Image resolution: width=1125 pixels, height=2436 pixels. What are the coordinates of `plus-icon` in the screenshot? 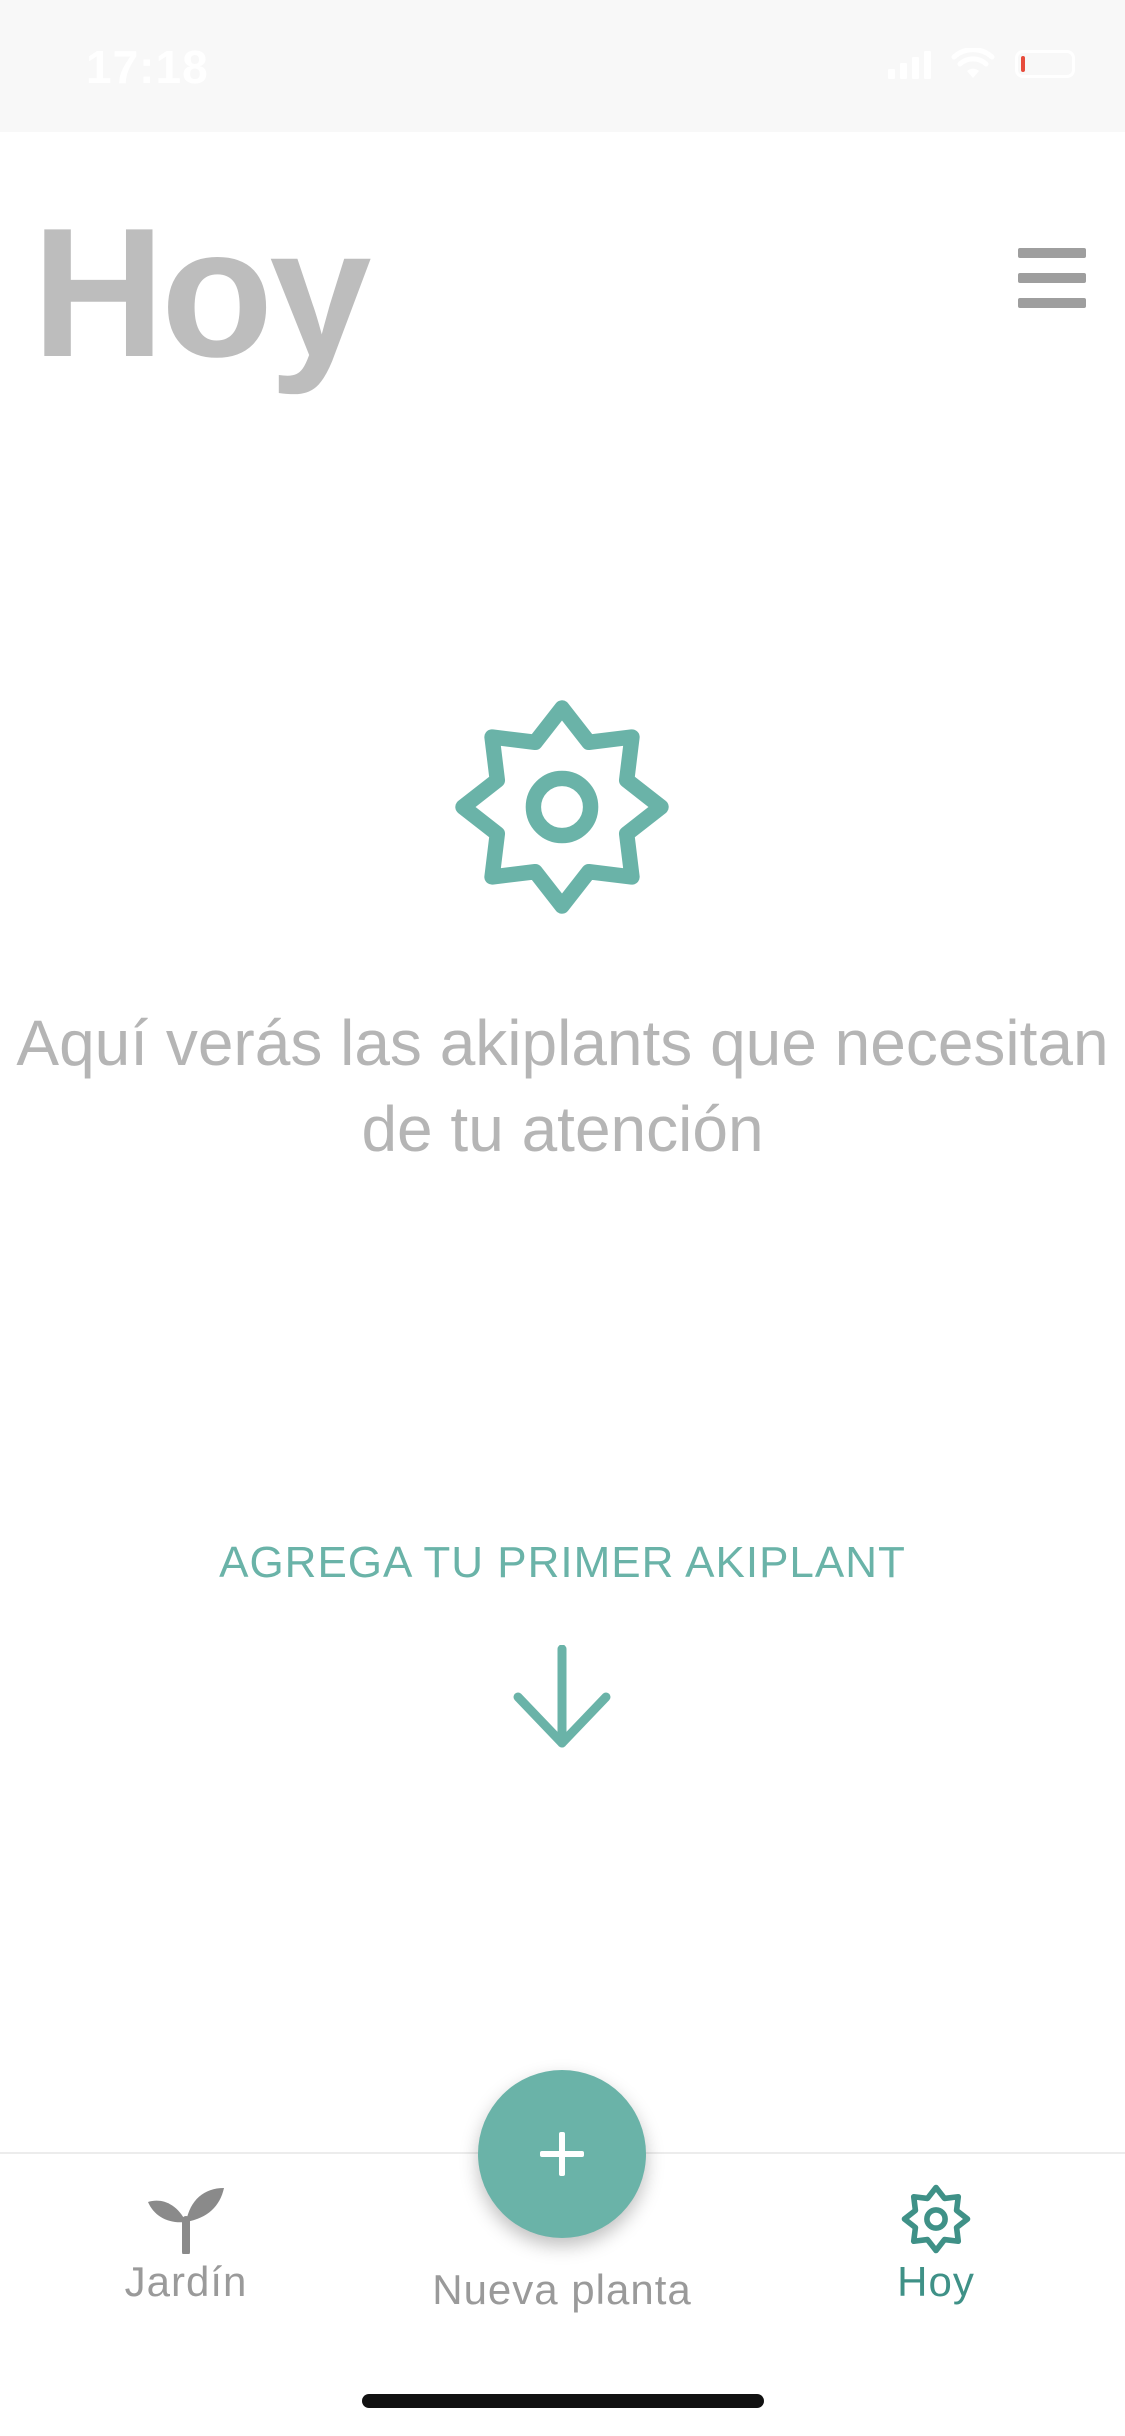 It's located at (562, 2154).